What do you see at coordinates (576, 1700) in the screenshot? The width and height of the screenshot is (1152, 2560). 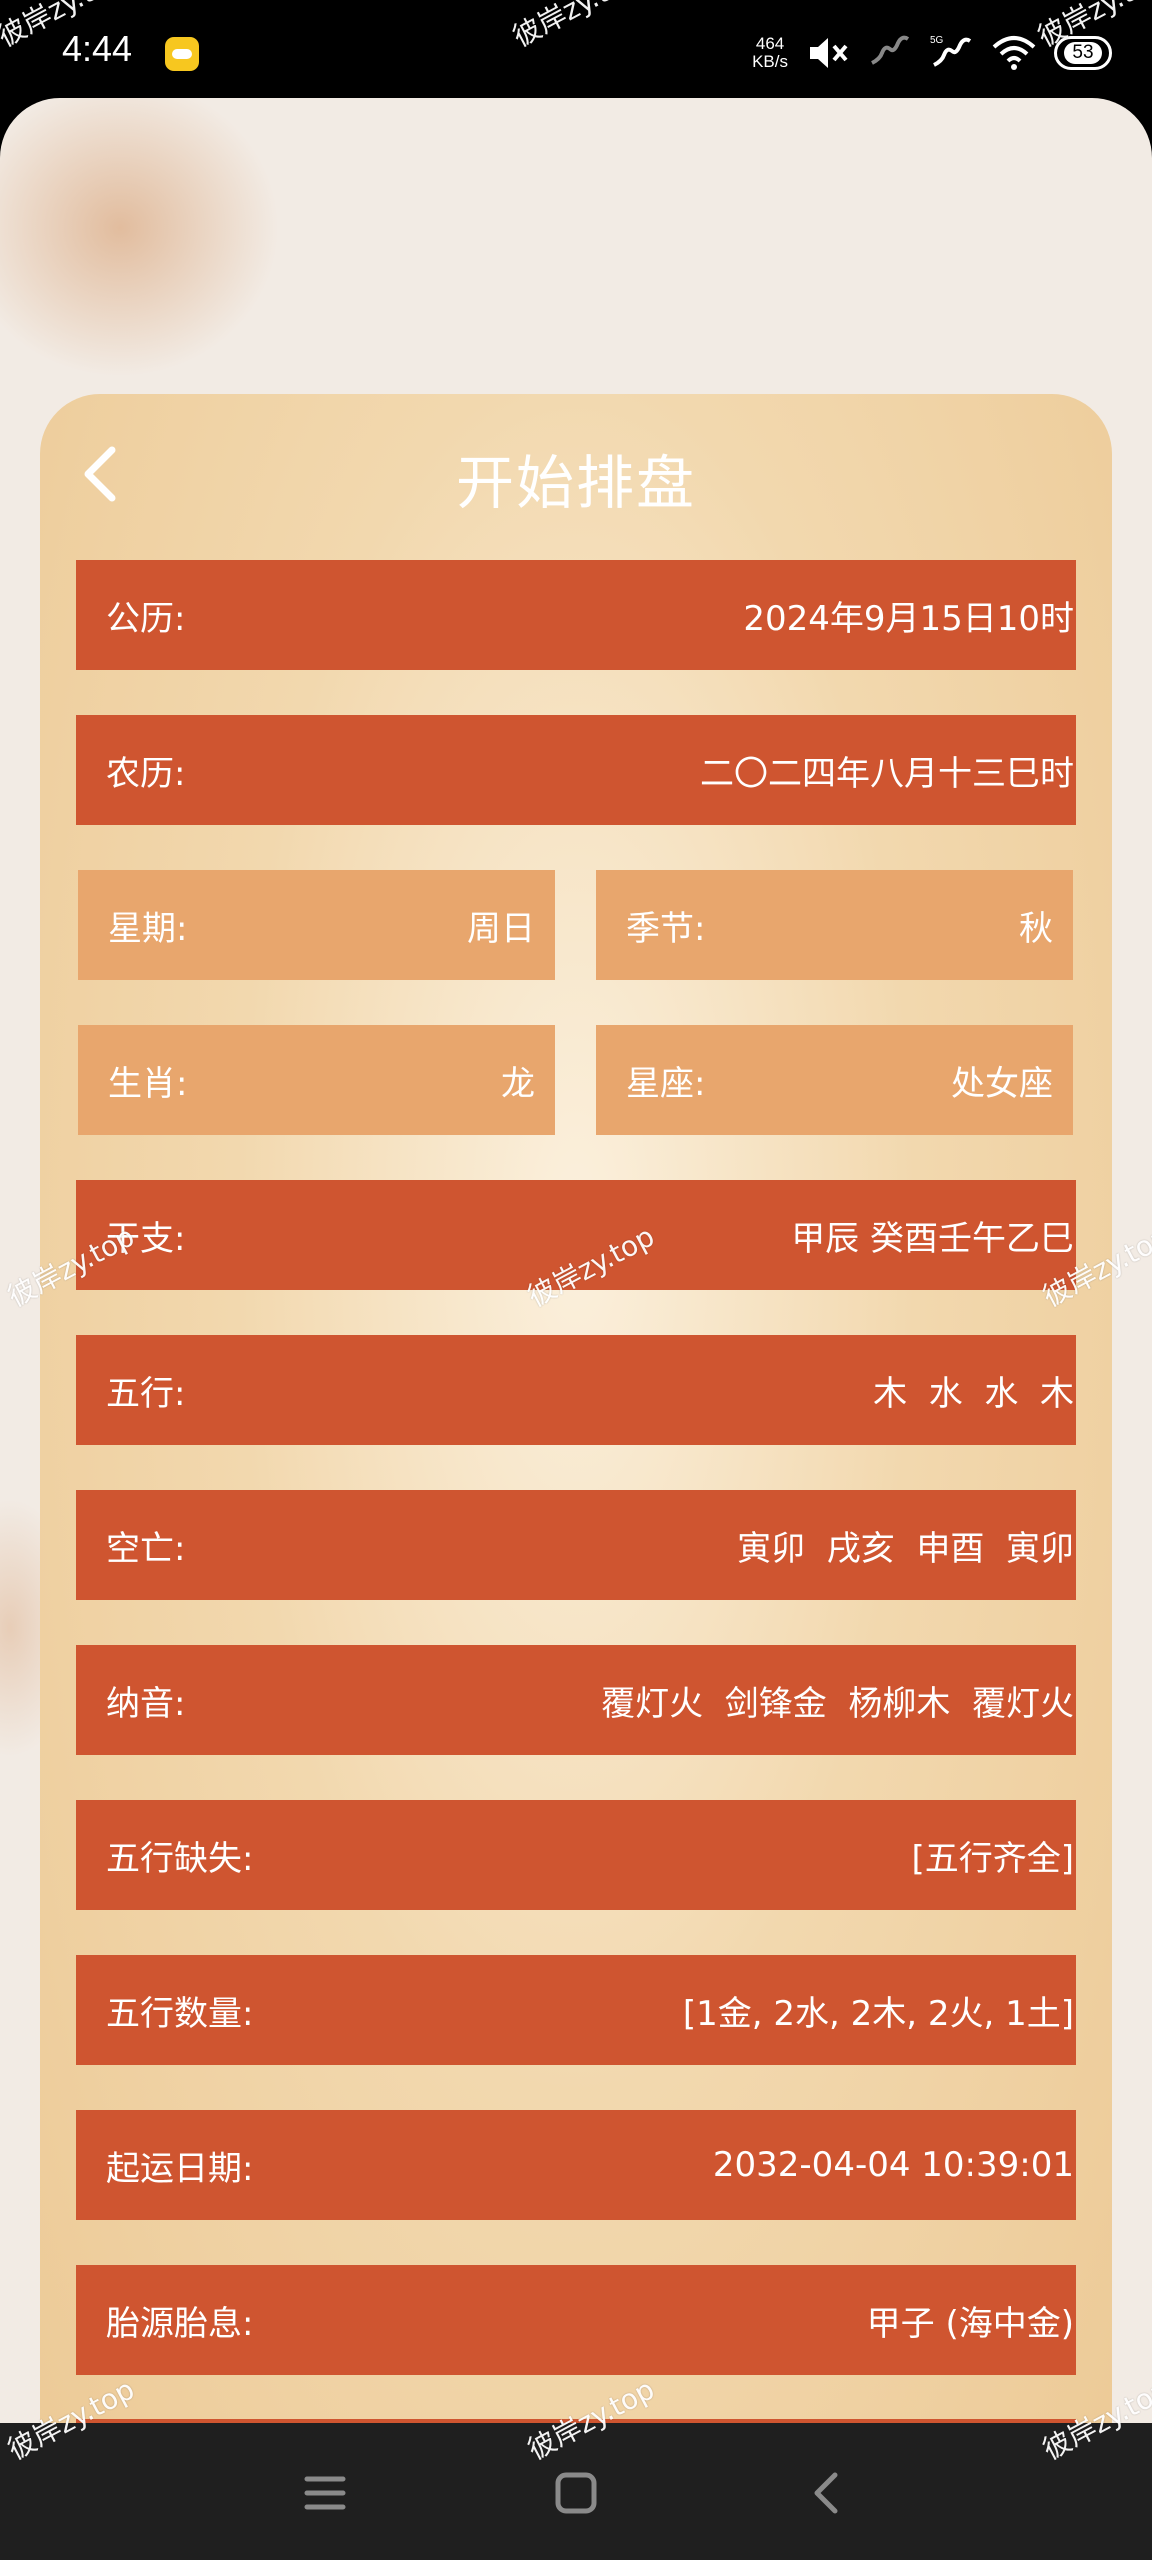 I see `row-nayin: 纳音: 覆灯火 剑锋金 杨柳木 覆灯火` at bounding box center [576, 1700].